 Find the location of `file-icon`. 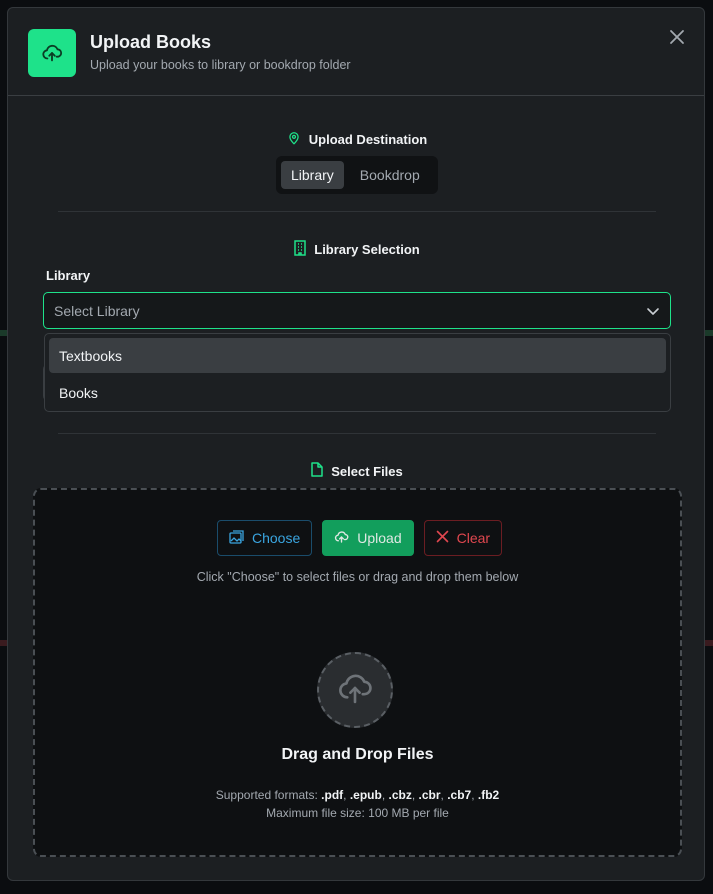

file-icon is located at coordinates (317, 471).